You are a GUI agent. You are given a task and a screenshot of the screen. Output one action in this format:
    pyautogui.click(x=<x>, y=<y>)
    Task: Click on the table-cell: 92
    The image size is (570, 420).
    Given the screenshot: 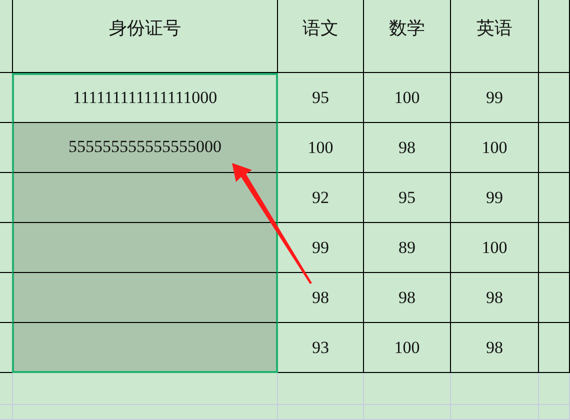 What is the action you would take?
    pyautogui.click(x=321, y=198)
    